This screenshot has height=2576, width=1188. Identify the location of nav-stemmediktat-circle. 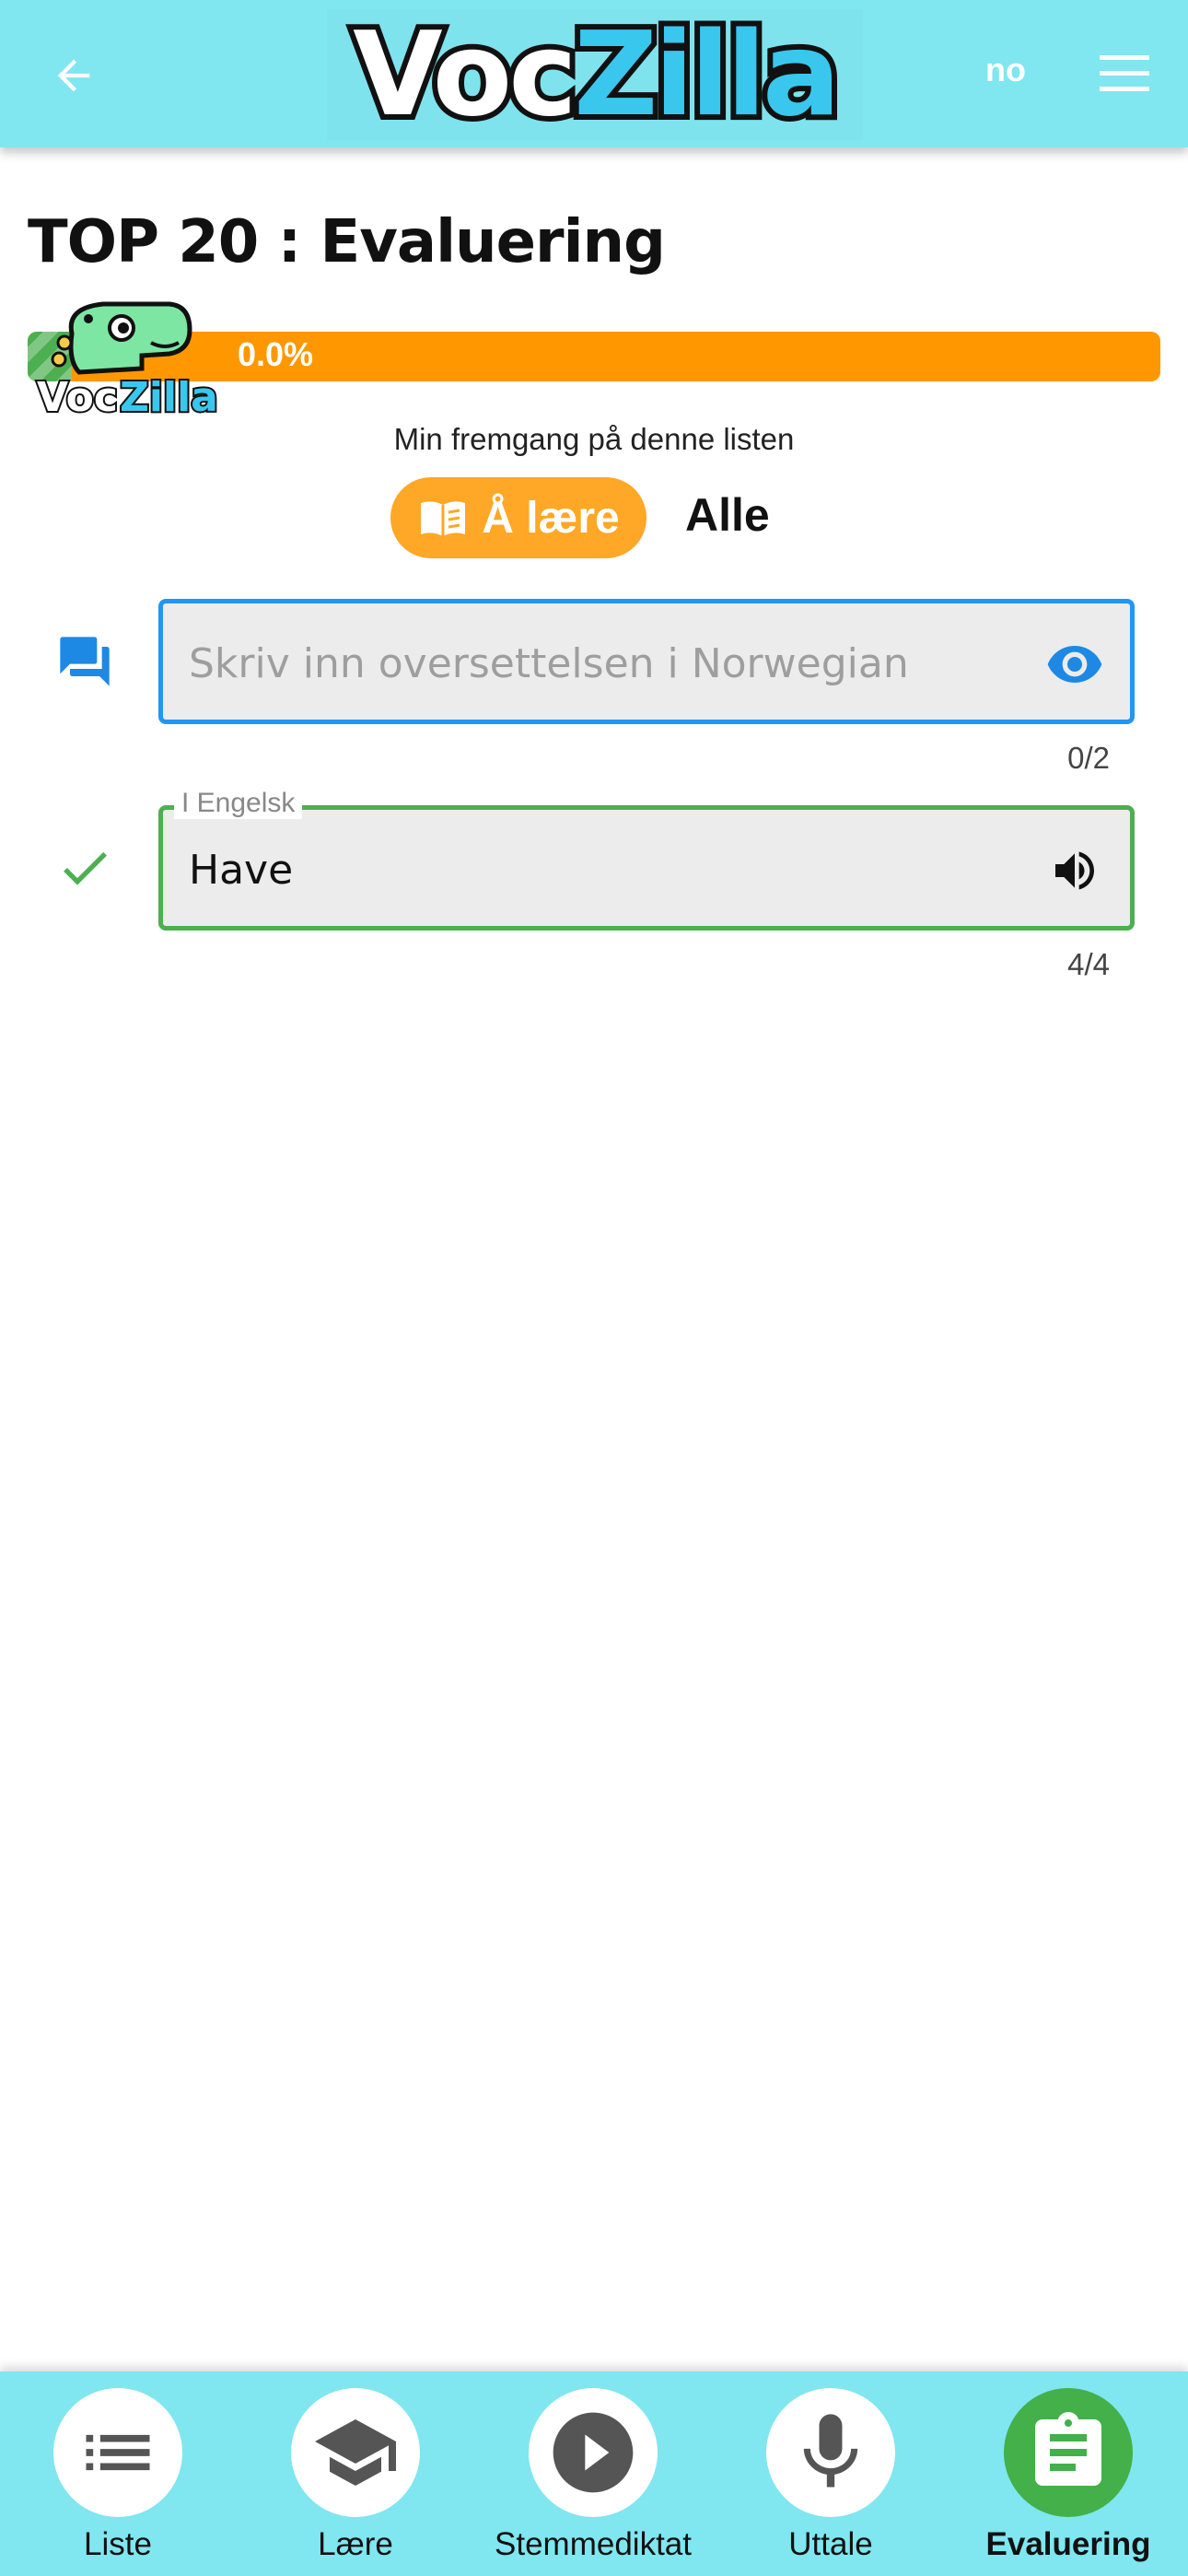
(593, 2452).